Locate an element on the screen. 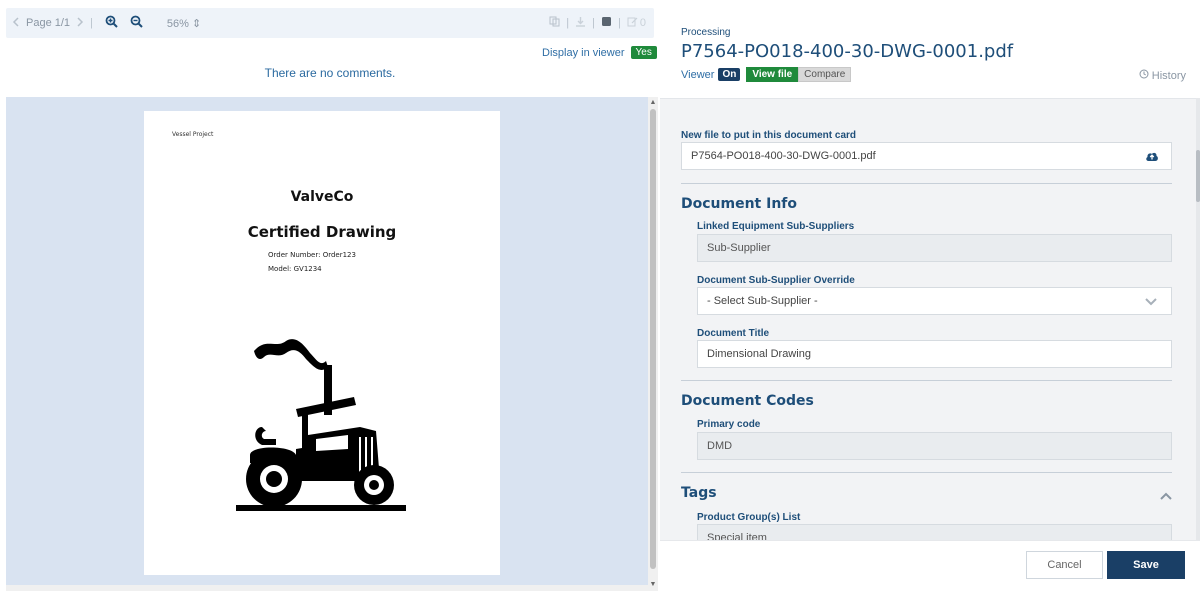 This screenshot has width=1200, height=591. chevron-left-icon is located at coordinates (16, 23).